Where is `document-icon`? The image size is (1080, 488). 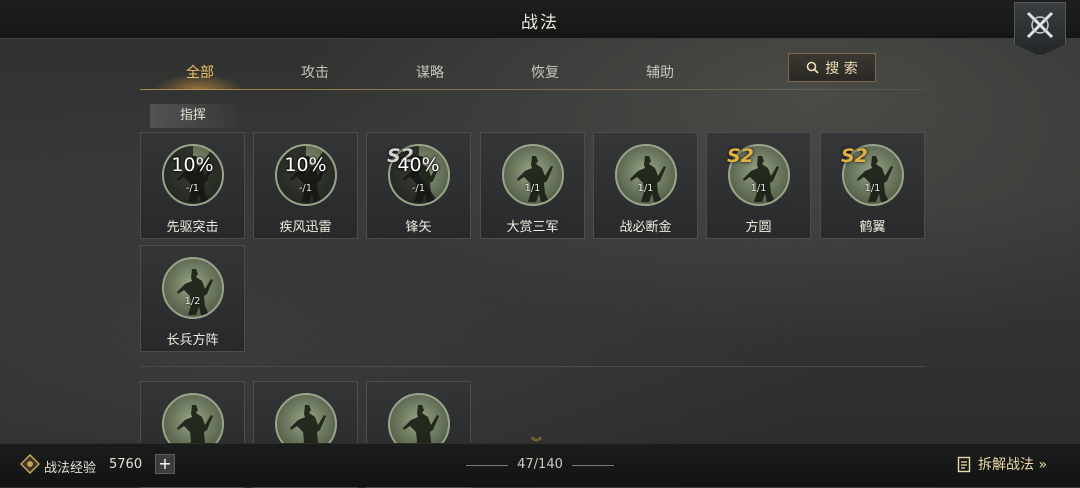 document-icon is located at coordinates (964, 464).